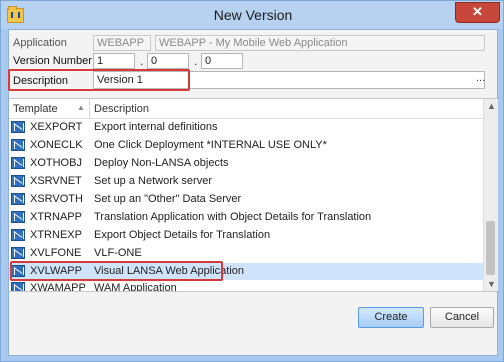  What do you see at coordinates (462, 317) in the screenshot?
I see `cancel-button: Cancel` at bounding box center [462, 317].